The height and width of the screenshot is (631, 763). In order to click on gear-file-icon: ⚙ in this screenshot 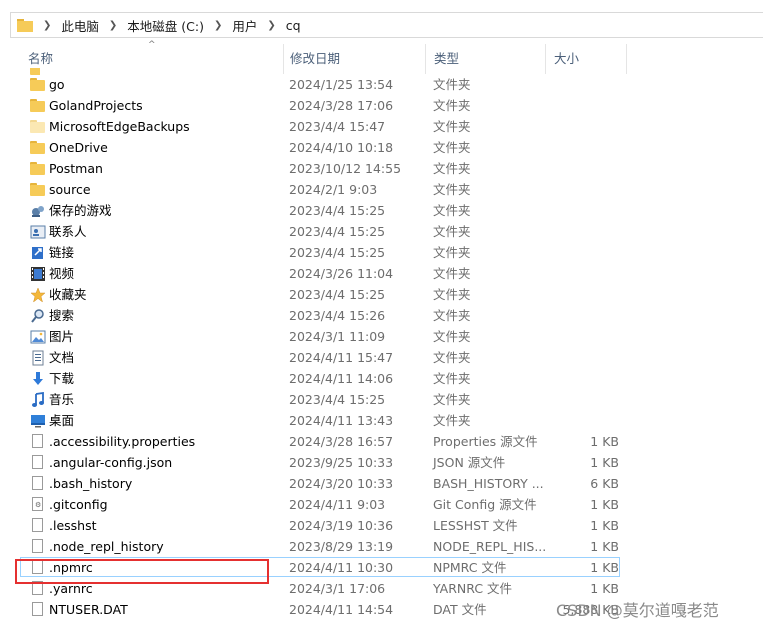, I will do `click(37, 504)`.